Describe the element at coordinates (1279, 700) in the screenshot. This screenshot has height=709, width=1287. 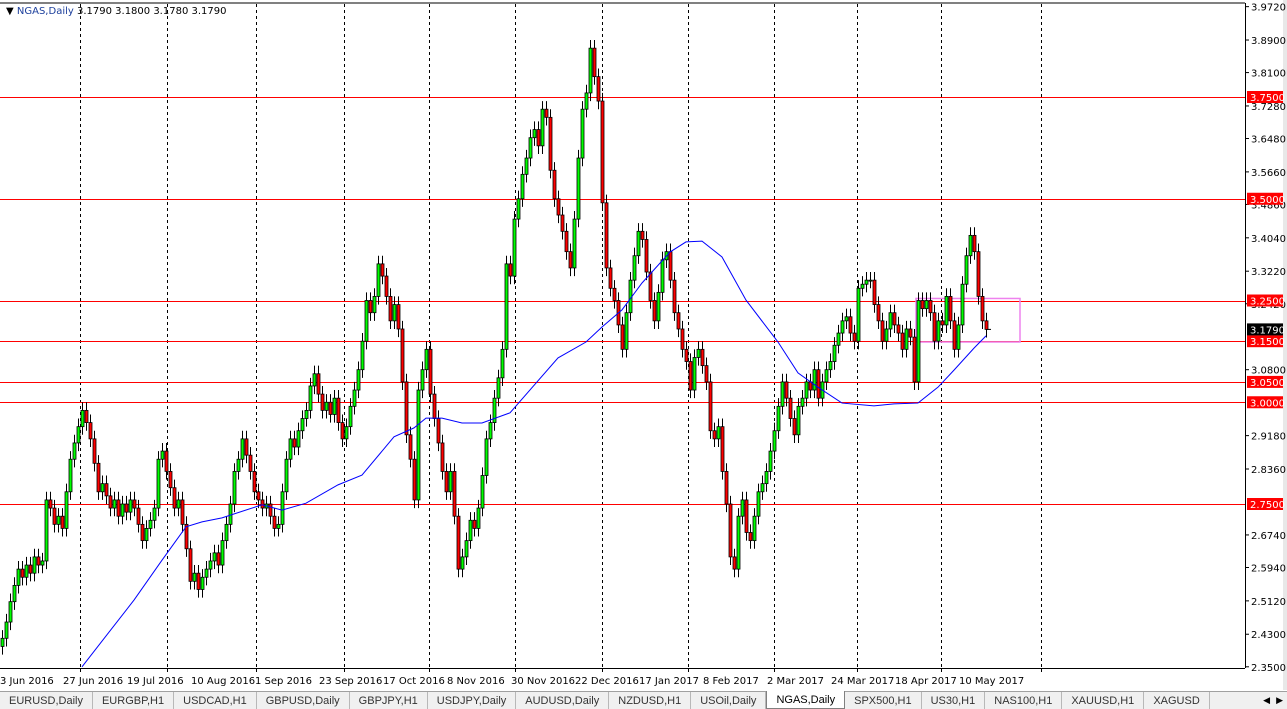
I see `scroll-right-icon: ▶` at that location.